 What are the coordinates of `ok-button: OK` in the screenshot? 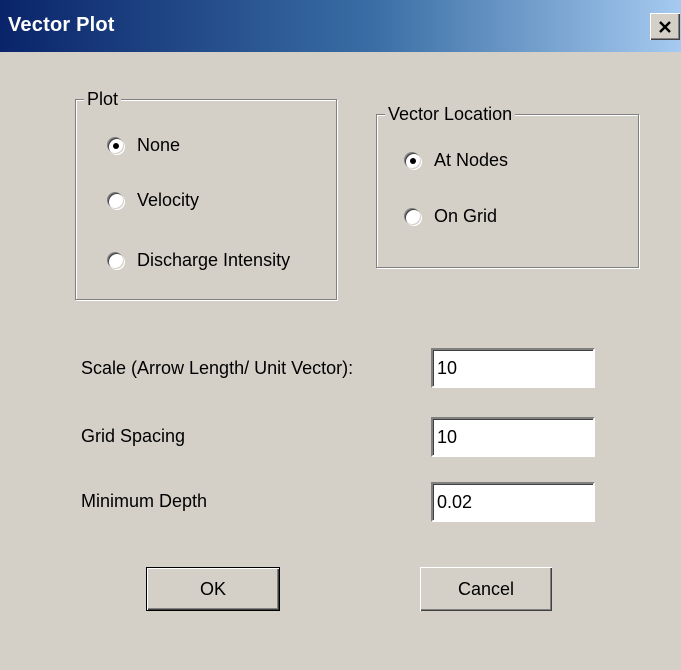 It's located at (213, 589).